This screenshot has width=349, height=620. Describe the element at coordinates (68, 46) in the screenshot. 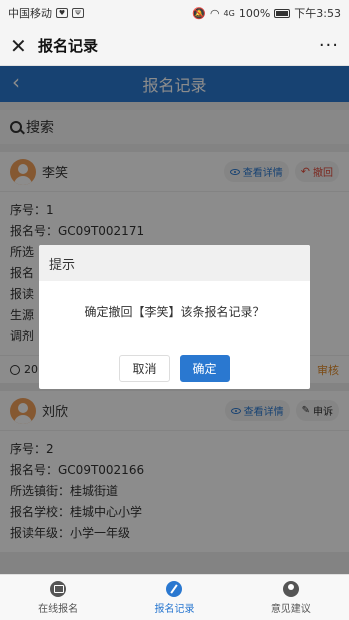

I see `wechat-page-title: 报名记录` at that location.